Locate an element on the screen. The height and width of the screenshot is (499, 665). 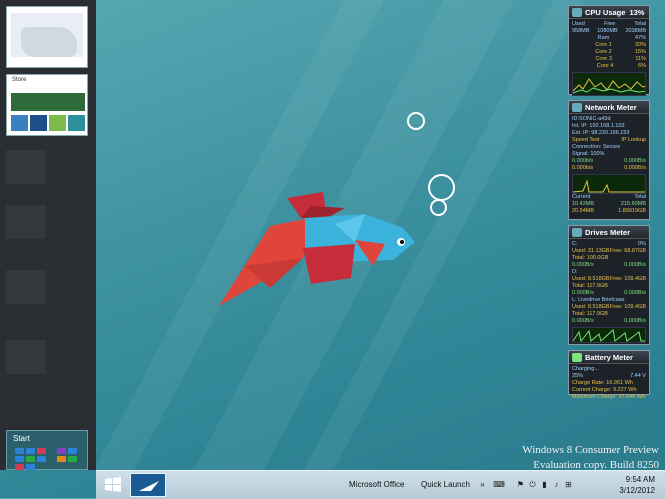
mem-free: 1080MB is located at coordinates (607, 31).